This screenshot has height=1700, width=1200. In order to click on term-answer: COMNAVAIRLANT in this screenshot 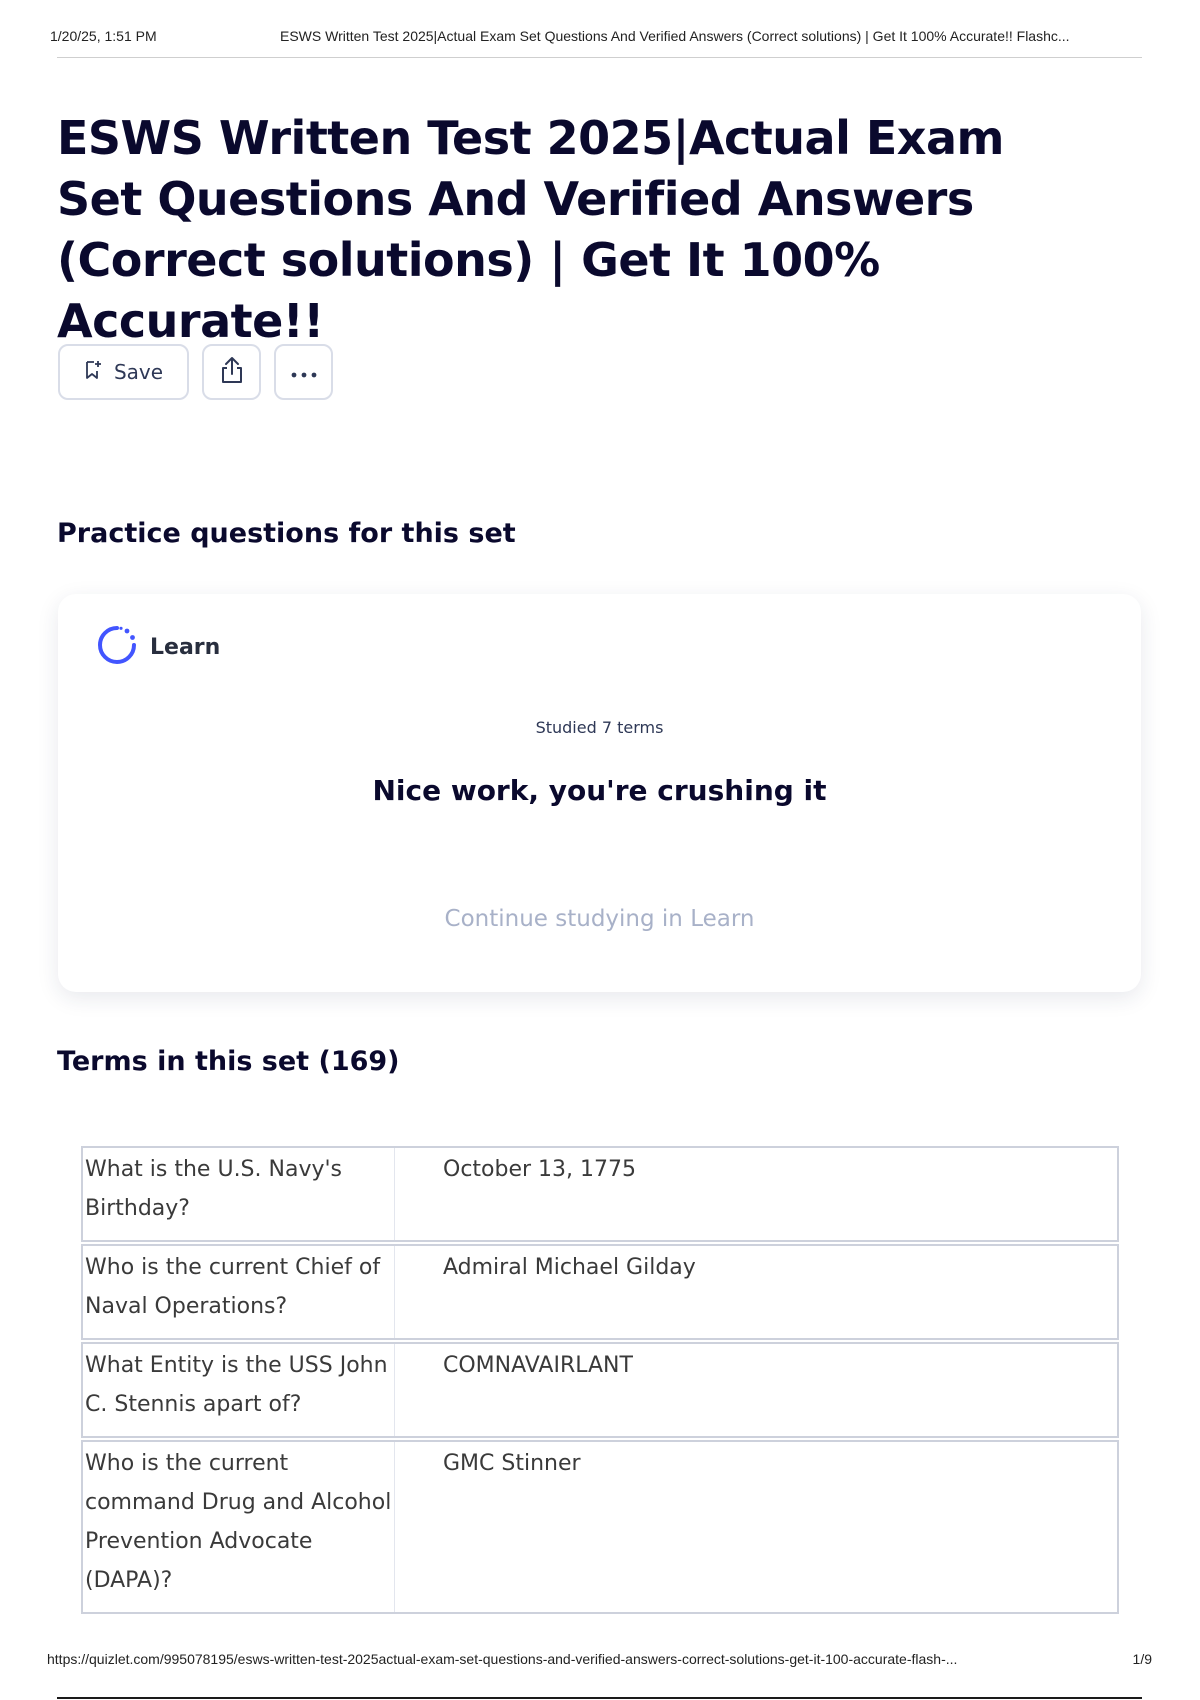, I will do `click(538, 1365)`.